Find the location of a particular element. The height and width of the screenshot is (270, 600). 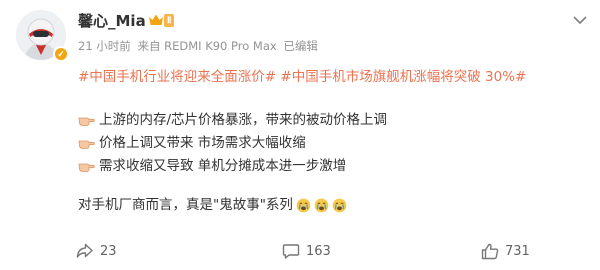

like-count: 731 is located at coordinates (517, 251).